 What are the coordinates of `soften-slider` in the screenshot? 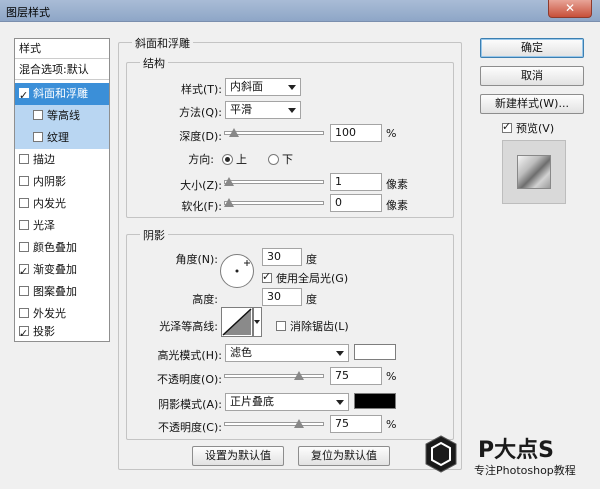 It's located at (274, 203).